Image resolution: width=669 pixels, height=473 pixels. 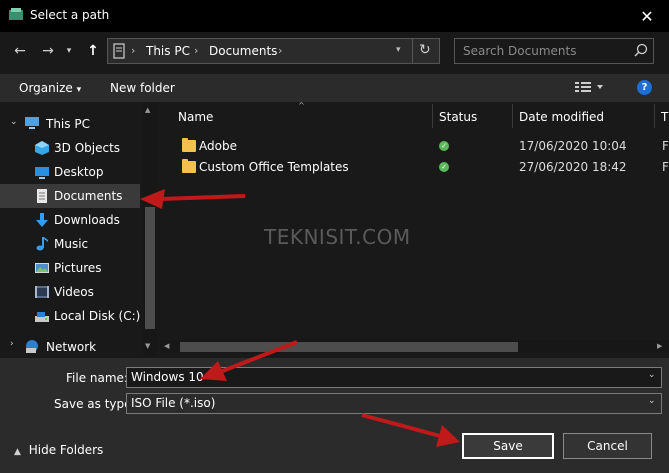 What do you see at coordinates (193, 199) in the screenshot?
I see `annotation-arrow-documents` at bounding box center [193, 199].